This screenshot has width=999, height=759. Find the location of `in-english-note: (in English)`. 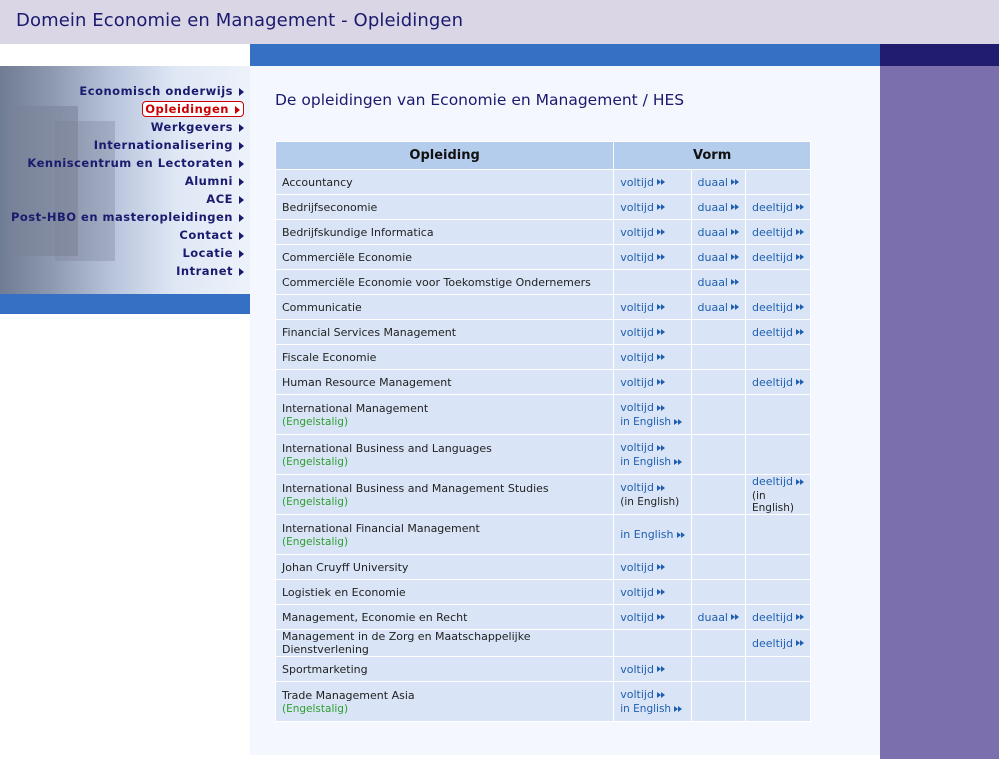

in-english-note: (in English) is located at coordinates (650, 502).